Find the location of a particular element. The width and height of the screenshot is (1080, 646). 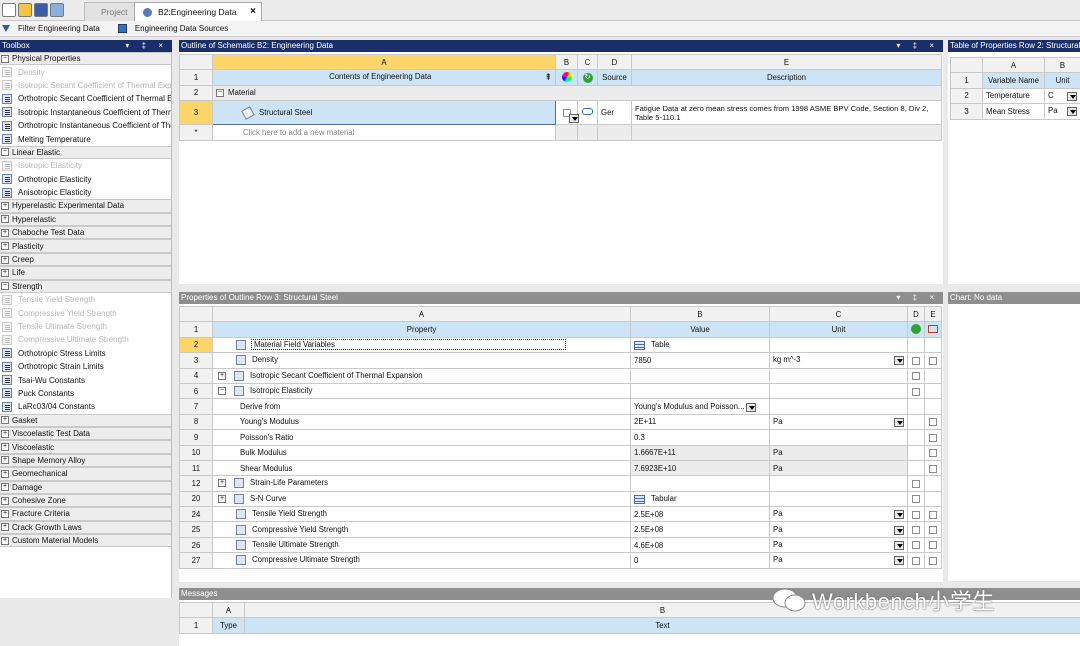

open-folder-icon is located at coordinates (25, 10).